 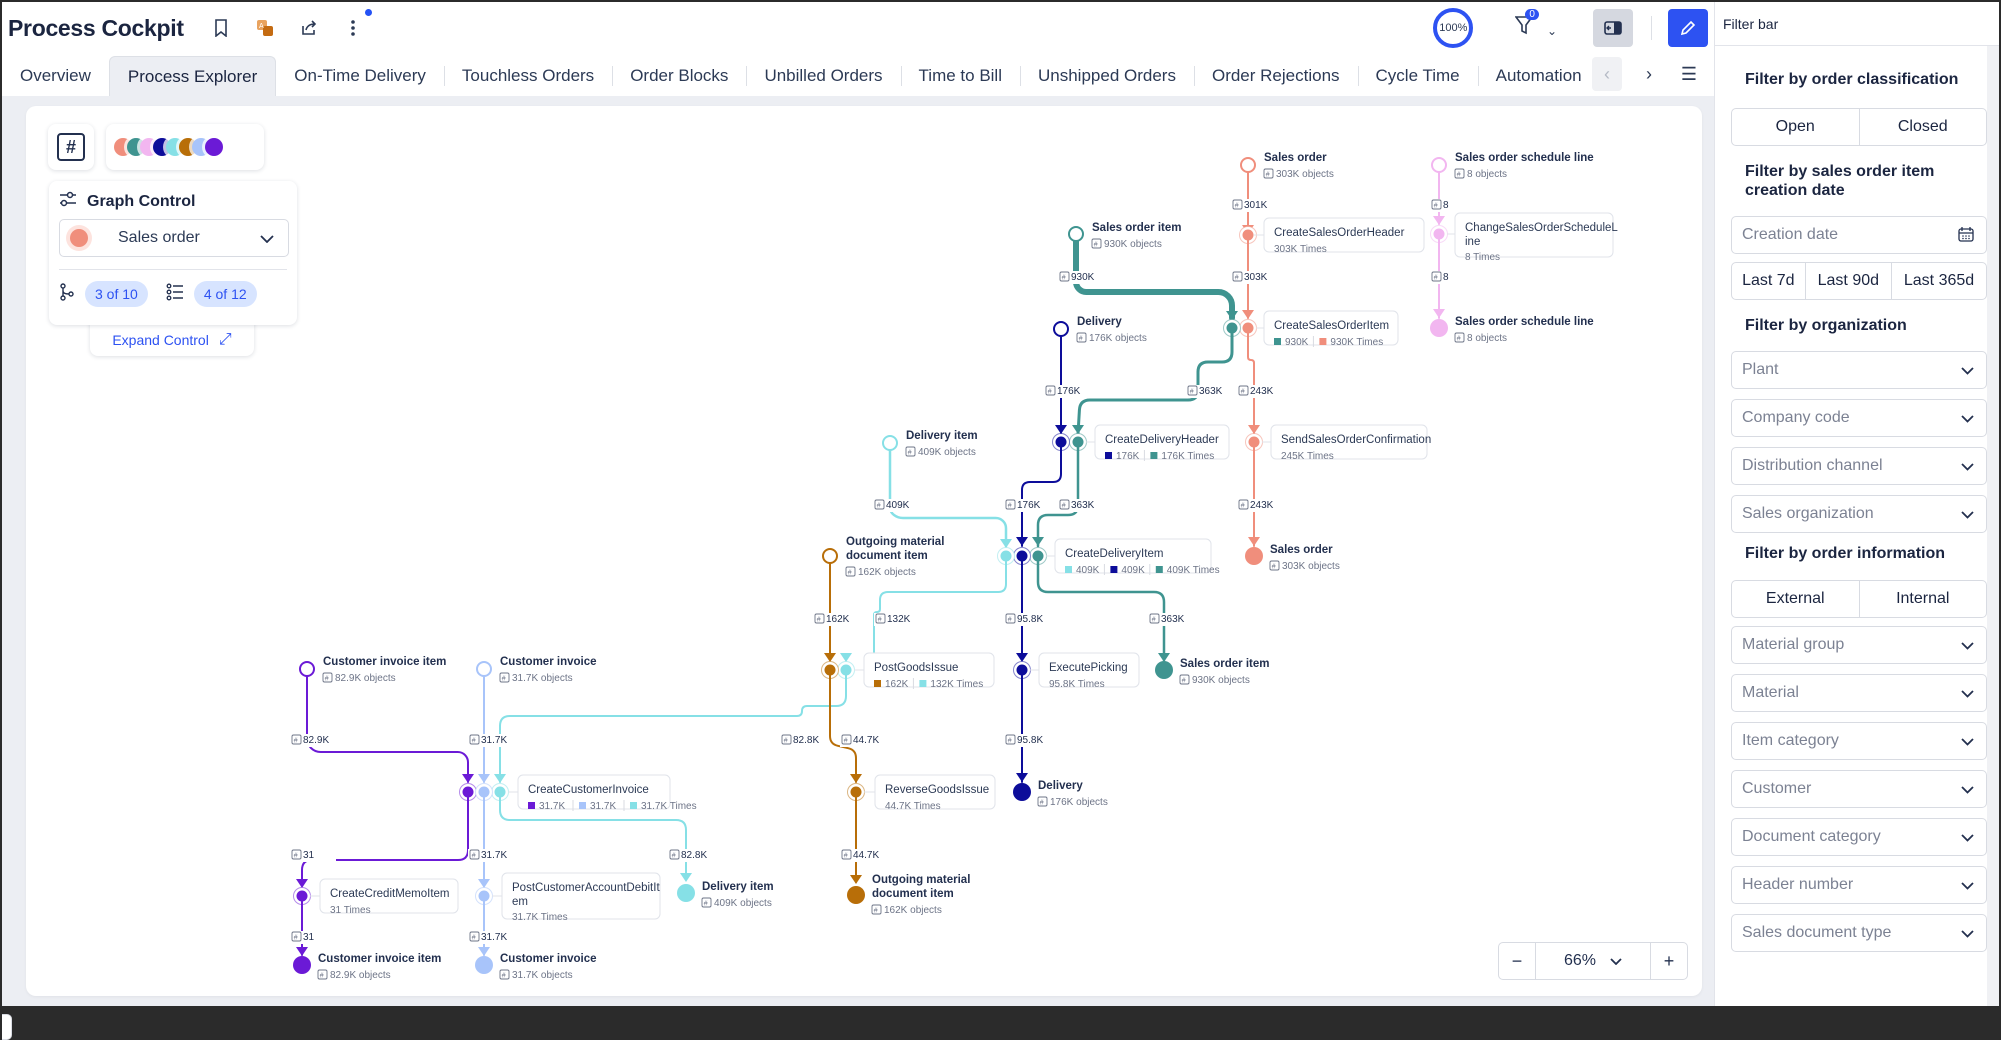 What do you see at coordinates (1777, 788) in the screenshot?
I see `dropdown-placeholder: Customer` at bounding box center [1777, 788].